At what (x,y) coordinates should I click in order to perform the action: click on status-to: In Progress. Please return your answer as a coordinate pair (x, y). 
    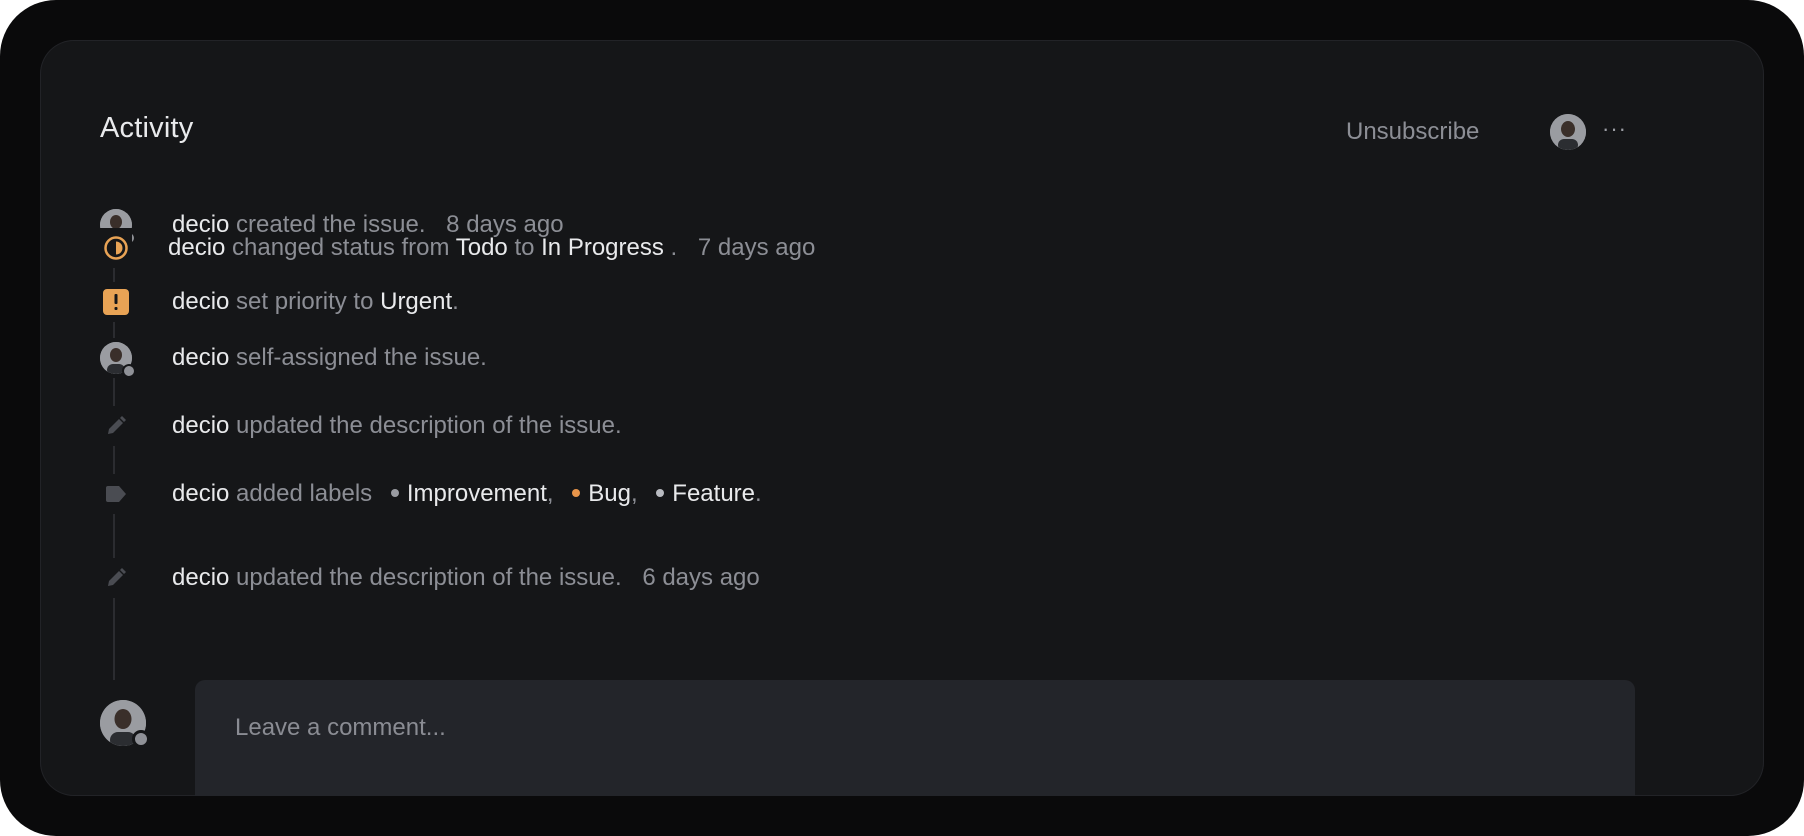
    Looking at the image, I should click on (602, 247).